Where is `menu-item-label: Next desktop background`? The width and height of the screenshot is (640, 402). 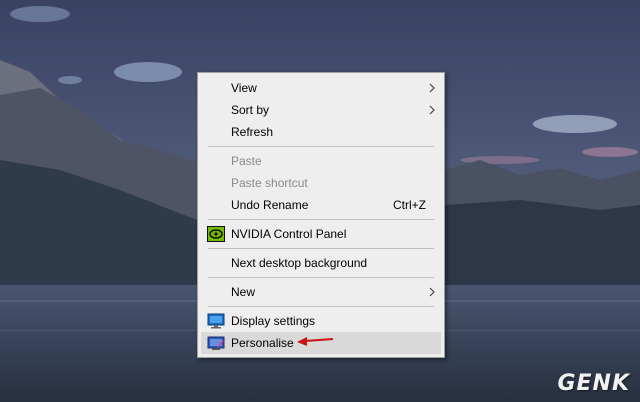
menu-item-label: Next desktop background is located at coordinates (299, 263).